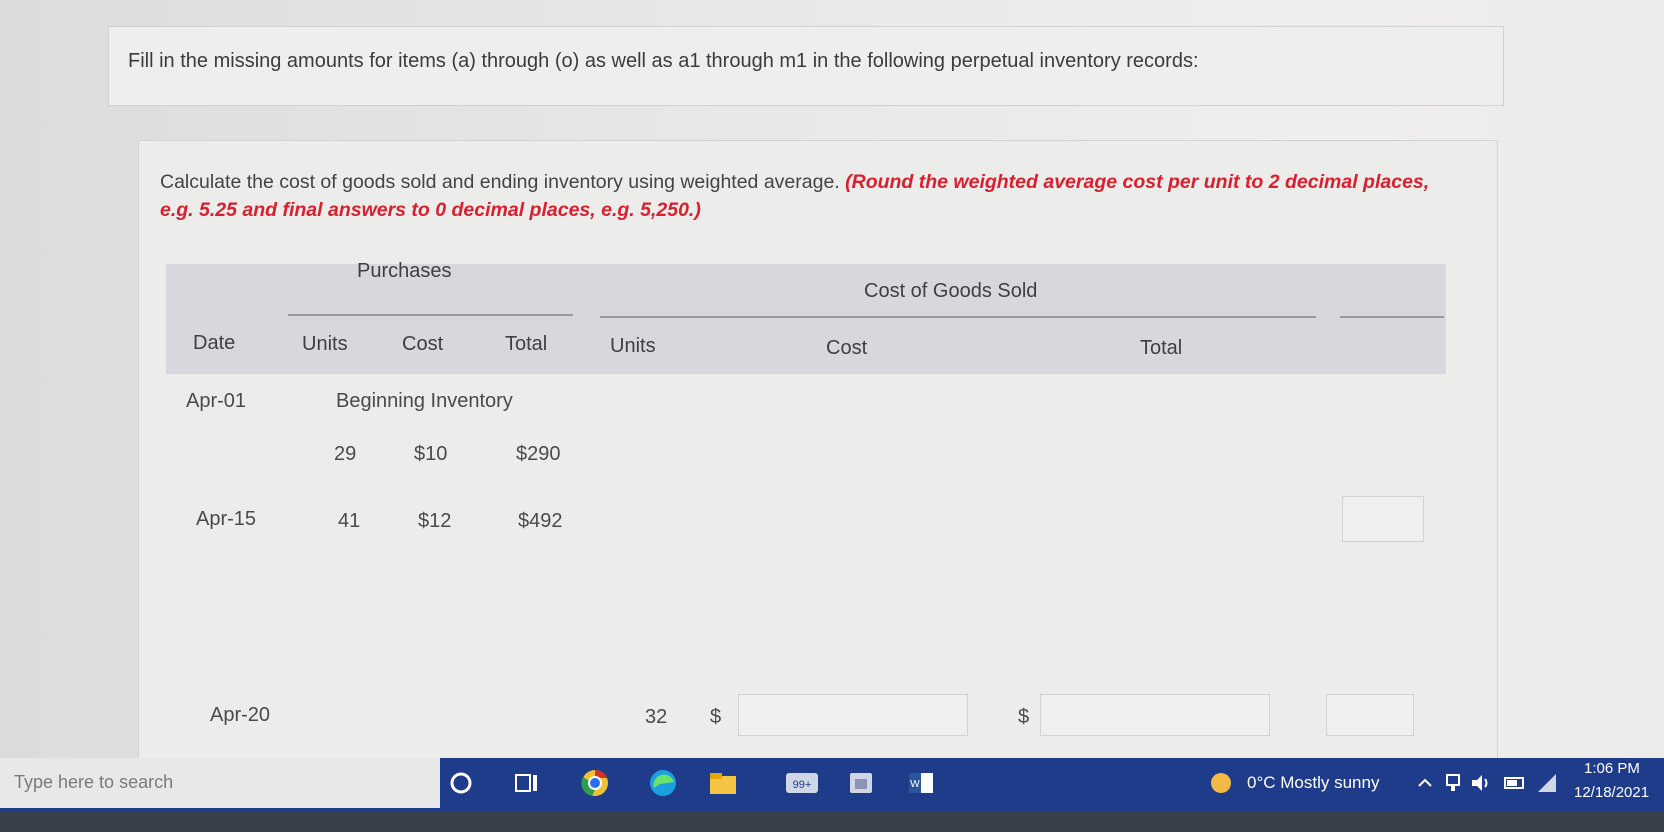  What do you see at coordinates (461, 783) in the screenshot?
I see `cortana-icon` at bounding box center [461, 783].